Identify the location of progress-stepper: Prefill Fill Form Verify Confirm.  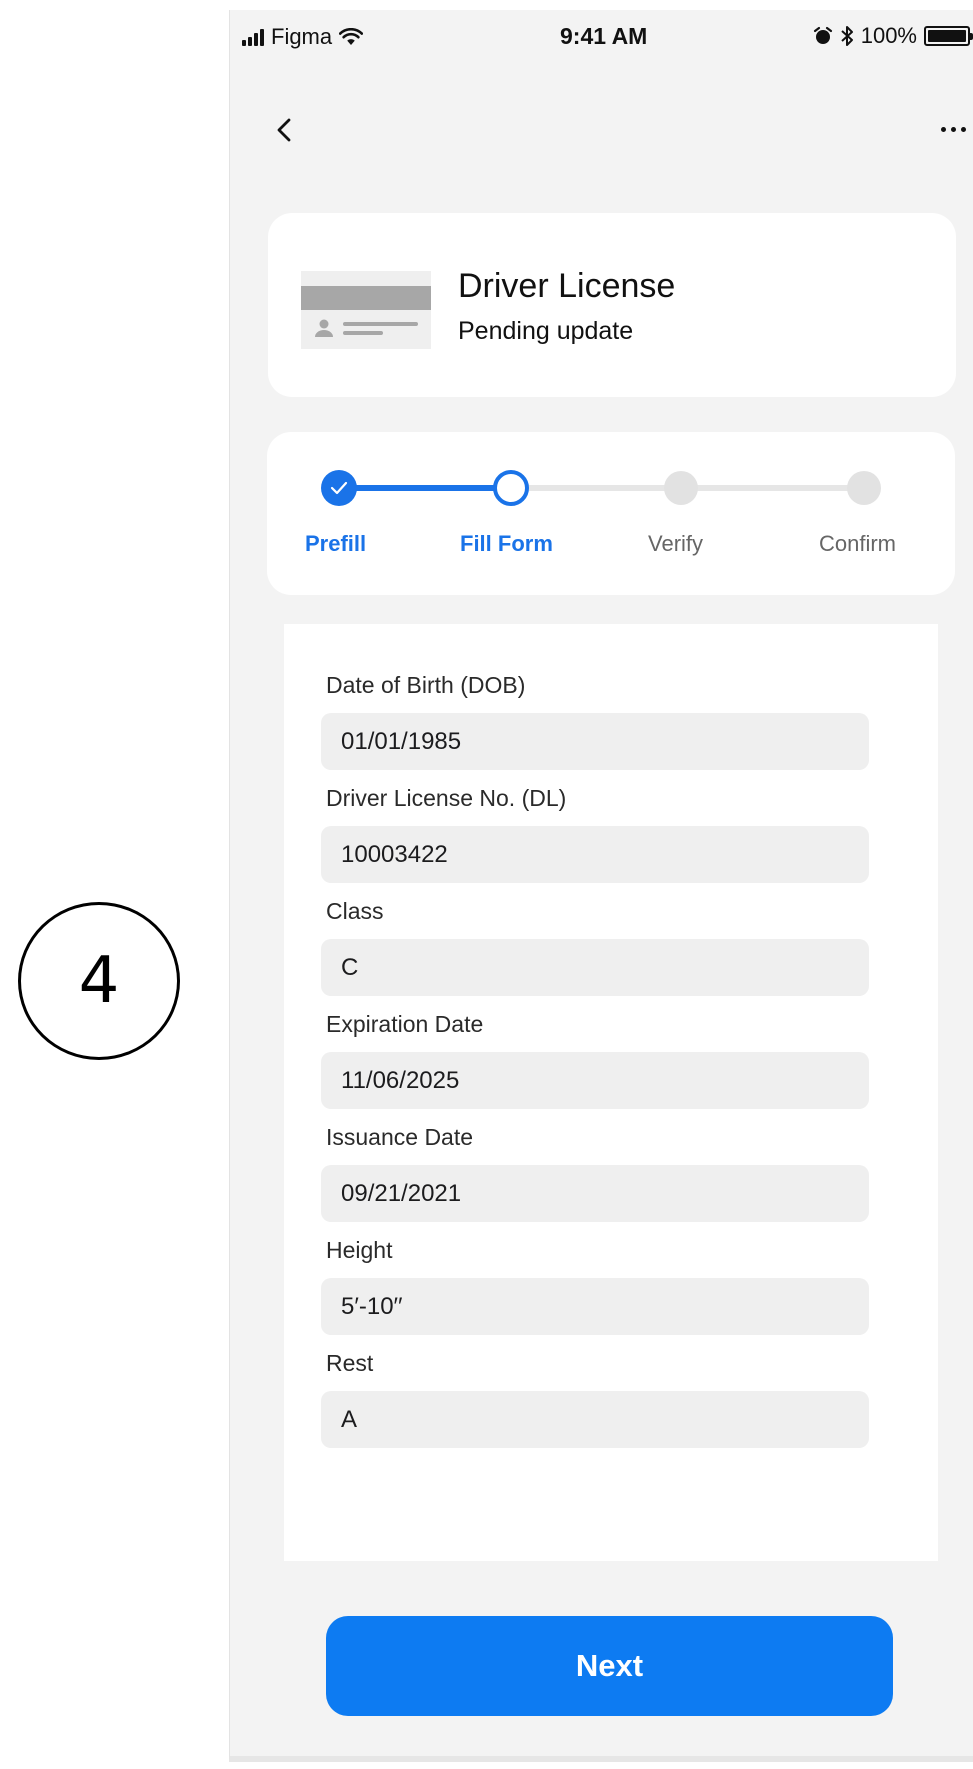
(611, 513).